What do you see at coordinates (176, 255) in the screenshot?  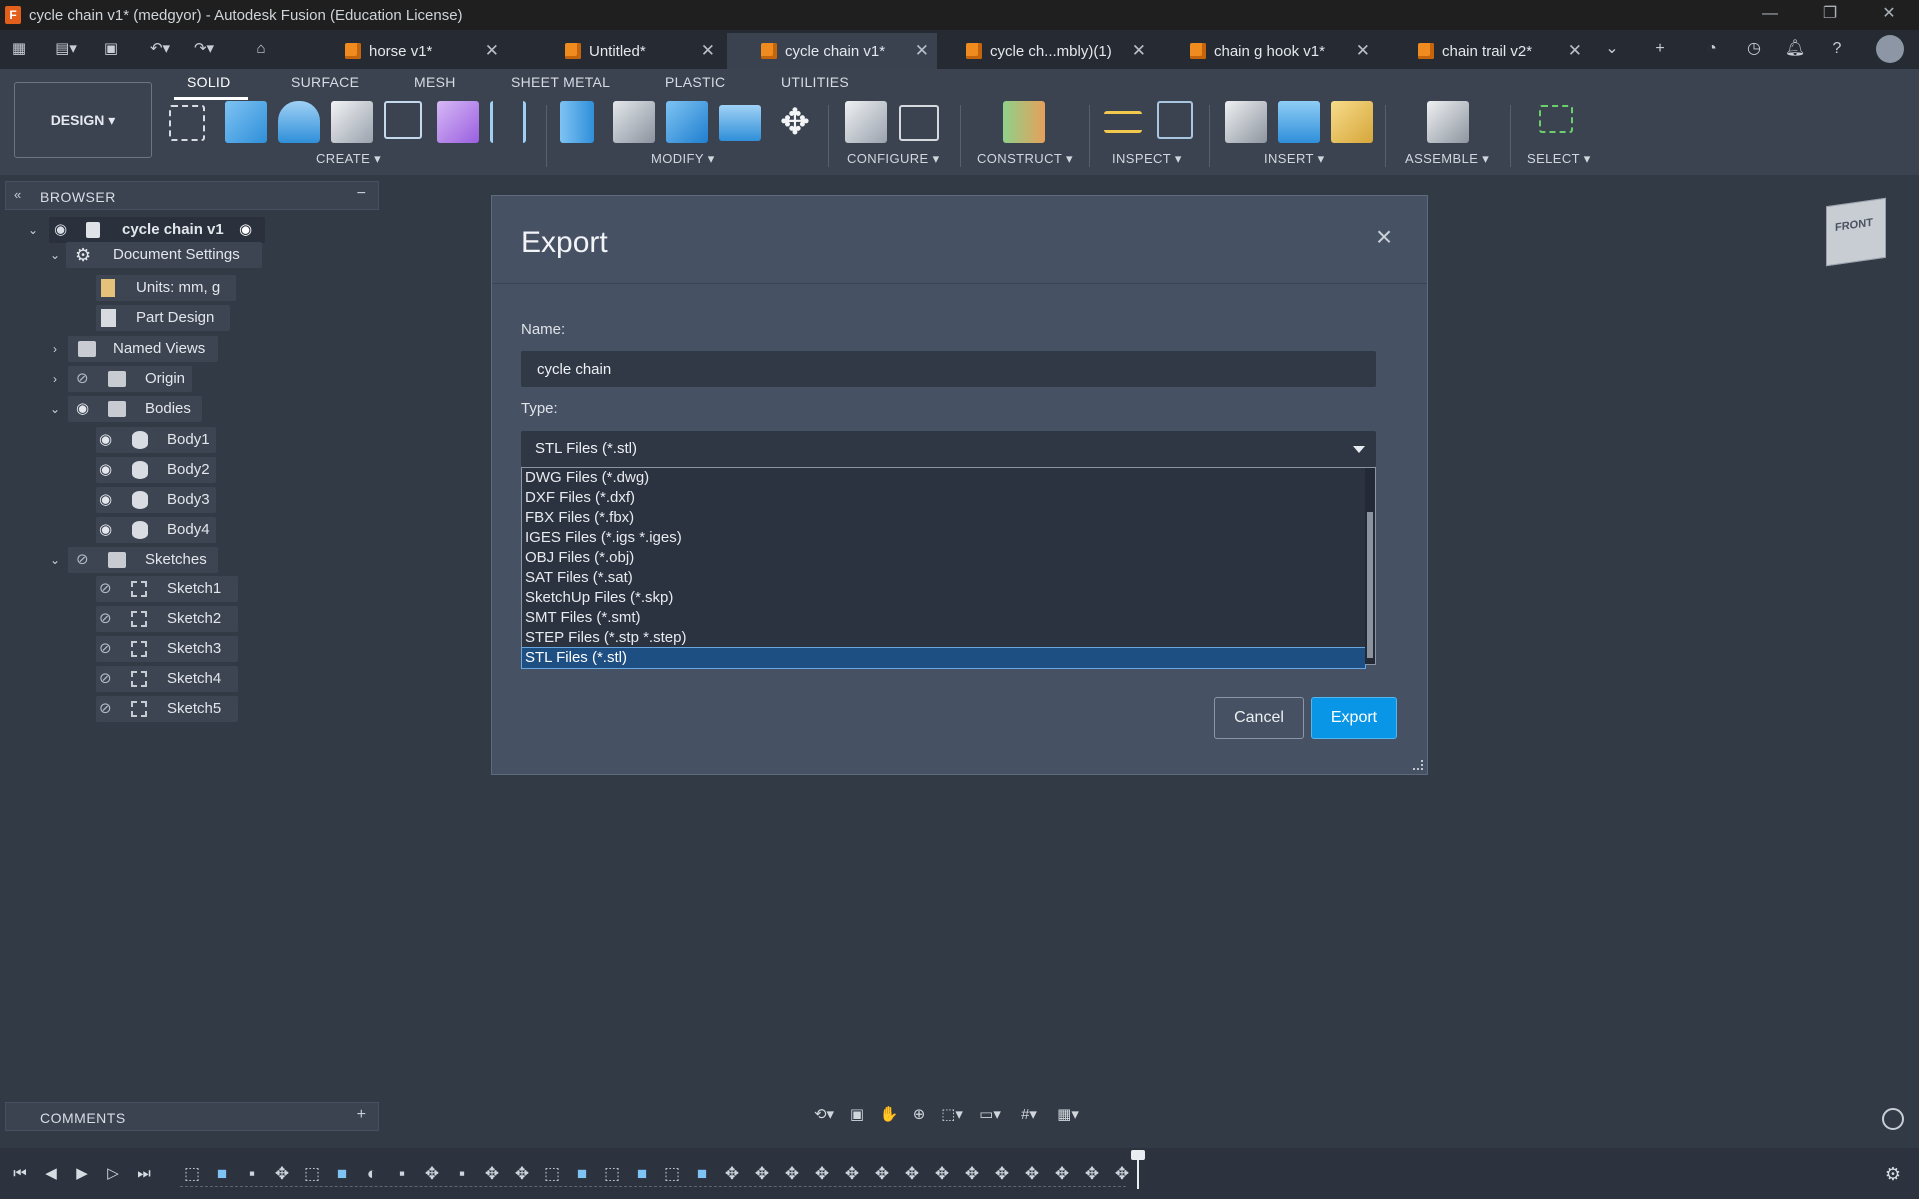 I see `tree-document-settings: Document Settings` at bounding box center [176, 255].